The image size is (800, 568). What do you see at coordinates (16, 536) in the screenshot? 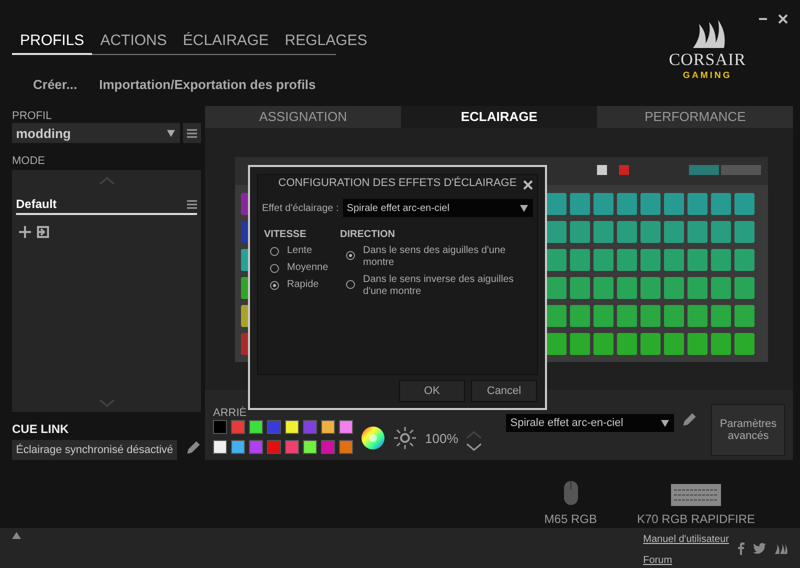
I see `expand-up-icon` at bounding box center [16, 536].